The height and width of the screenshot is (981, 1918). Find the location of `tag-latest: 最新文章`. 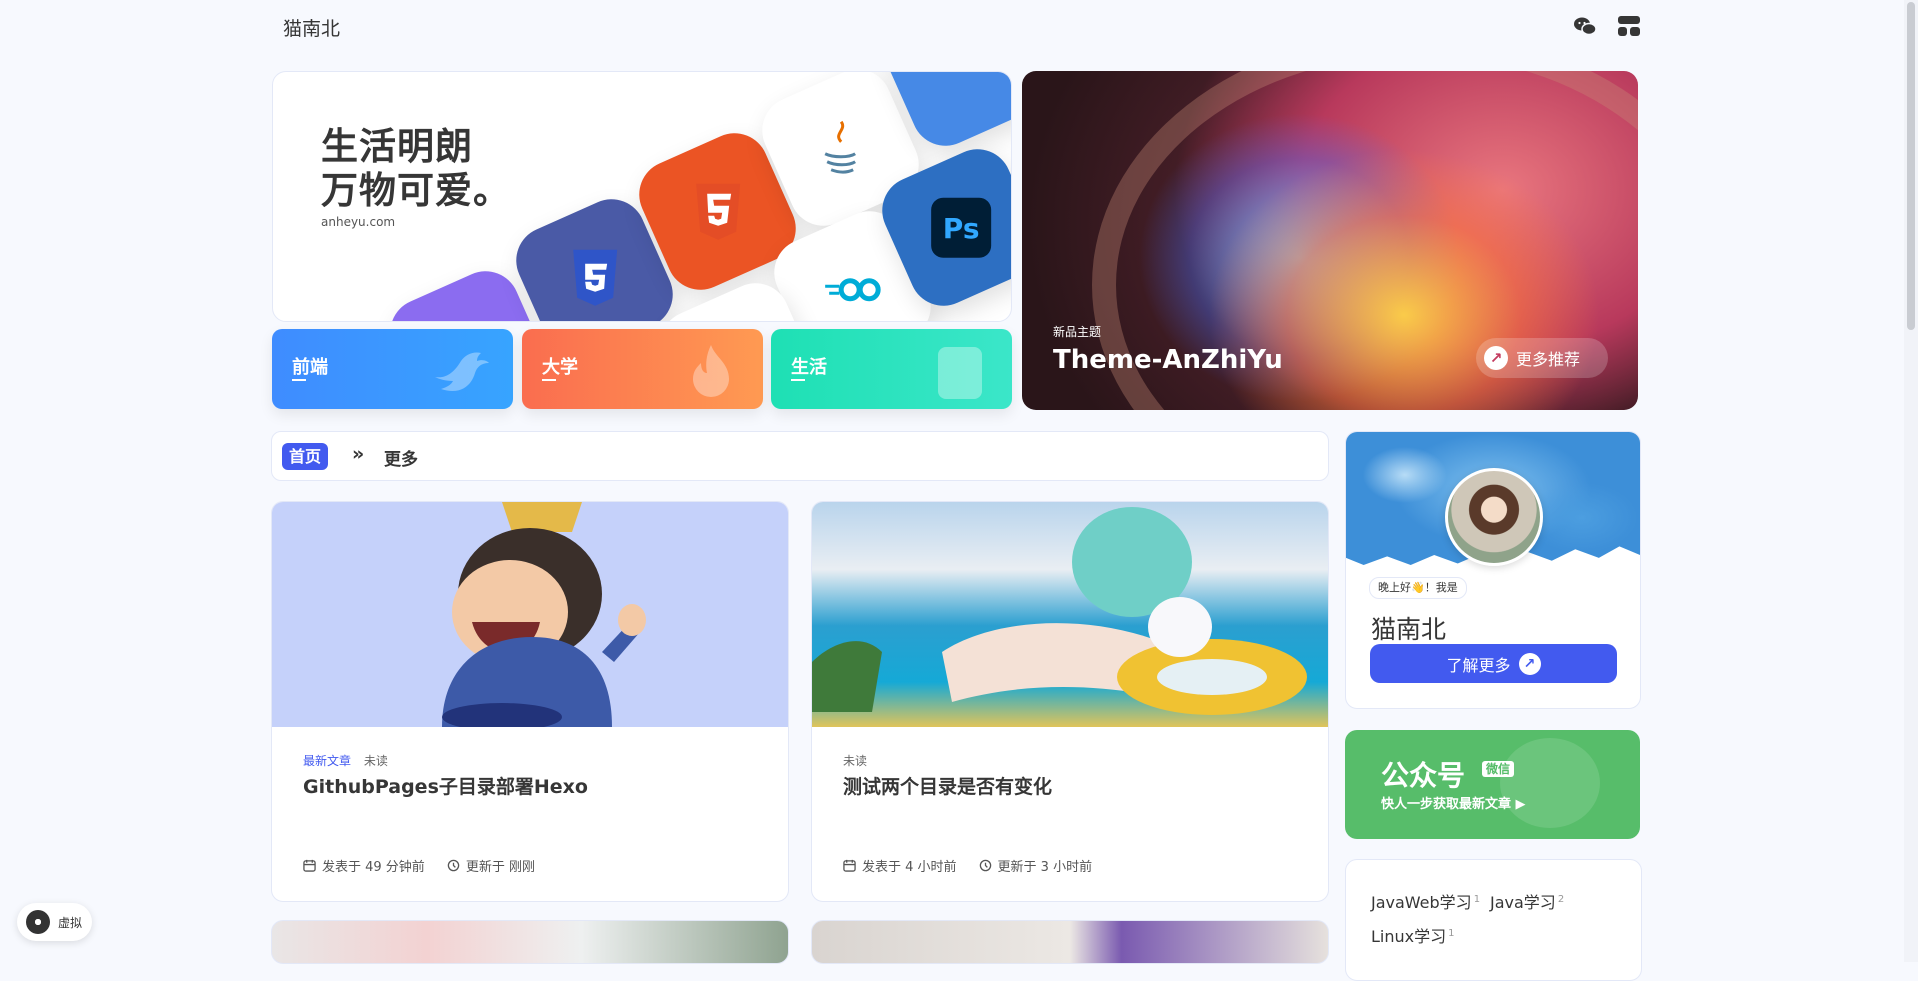

tag-latest: 最新文章 is located at coordinates (327, 761).